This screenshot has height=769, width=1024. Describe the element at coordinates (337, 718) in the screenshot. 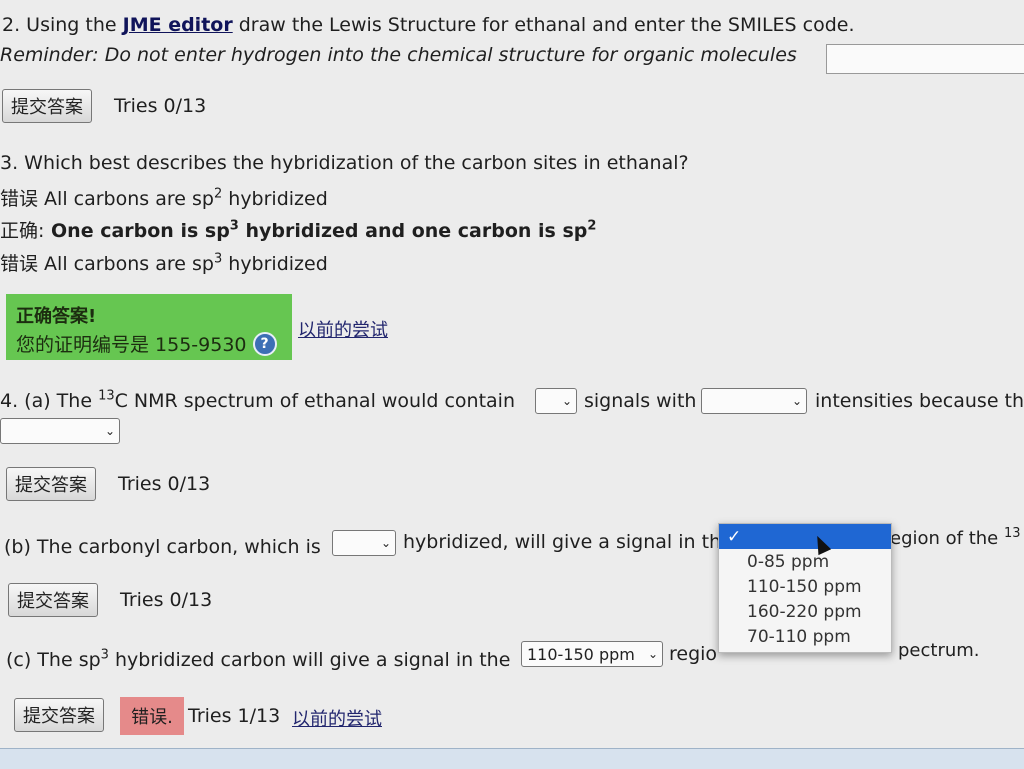

I see `q4c-previous-attempts-link: 以前的尝试` at that location.